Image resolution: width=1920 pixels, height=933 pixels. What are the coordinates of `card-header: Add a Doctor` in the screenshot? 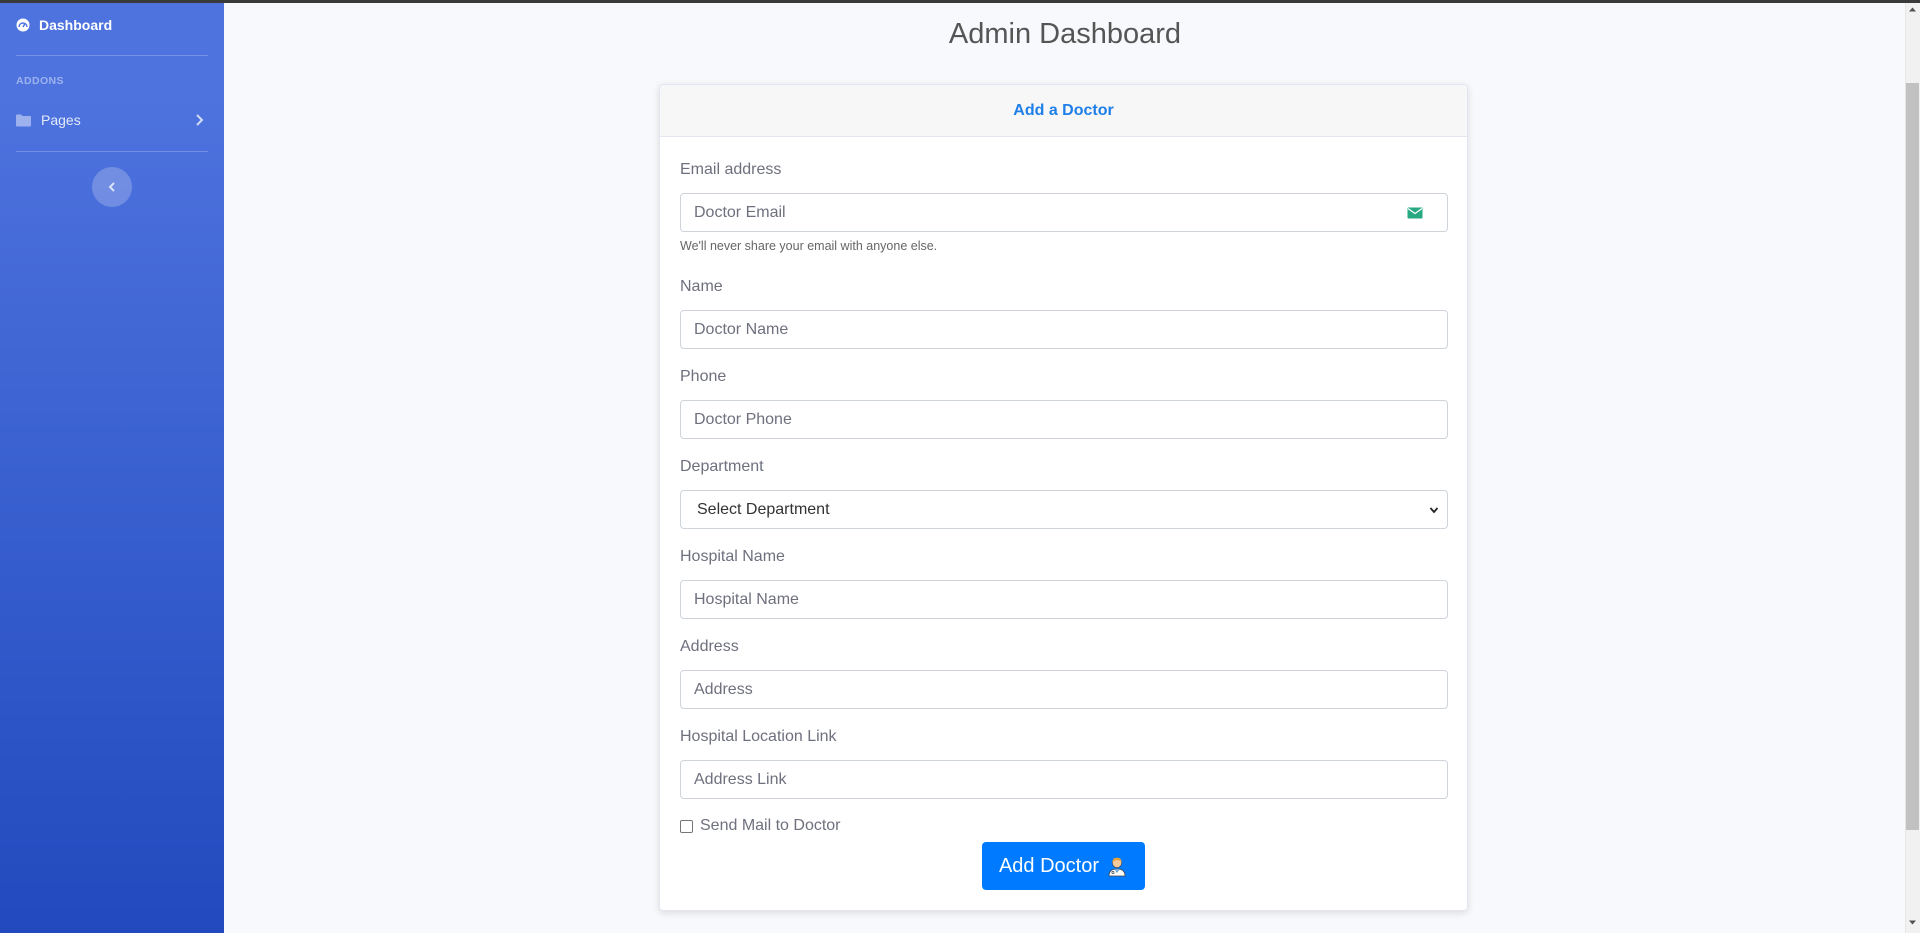 It's located at (1063, 111).